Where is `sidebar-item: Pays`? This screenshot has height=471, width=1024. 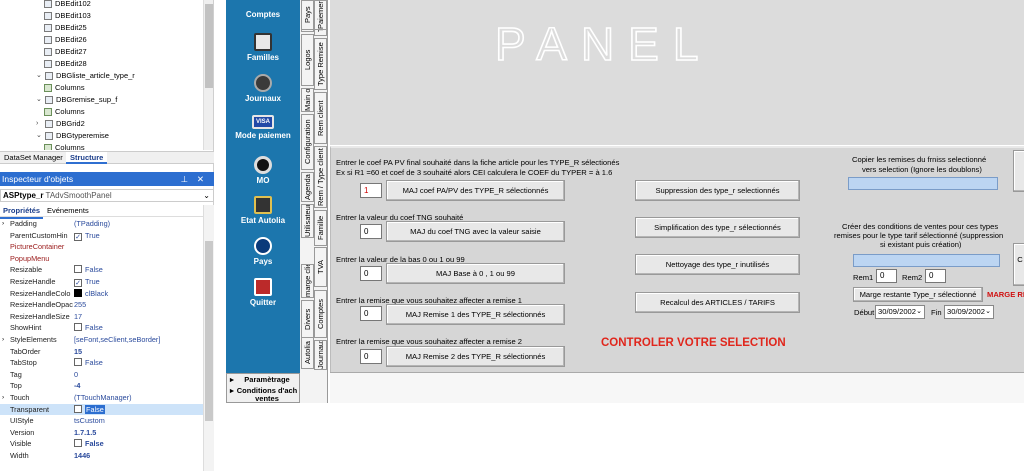 sidebar-item: Pays is located at coordinates (263, 251).